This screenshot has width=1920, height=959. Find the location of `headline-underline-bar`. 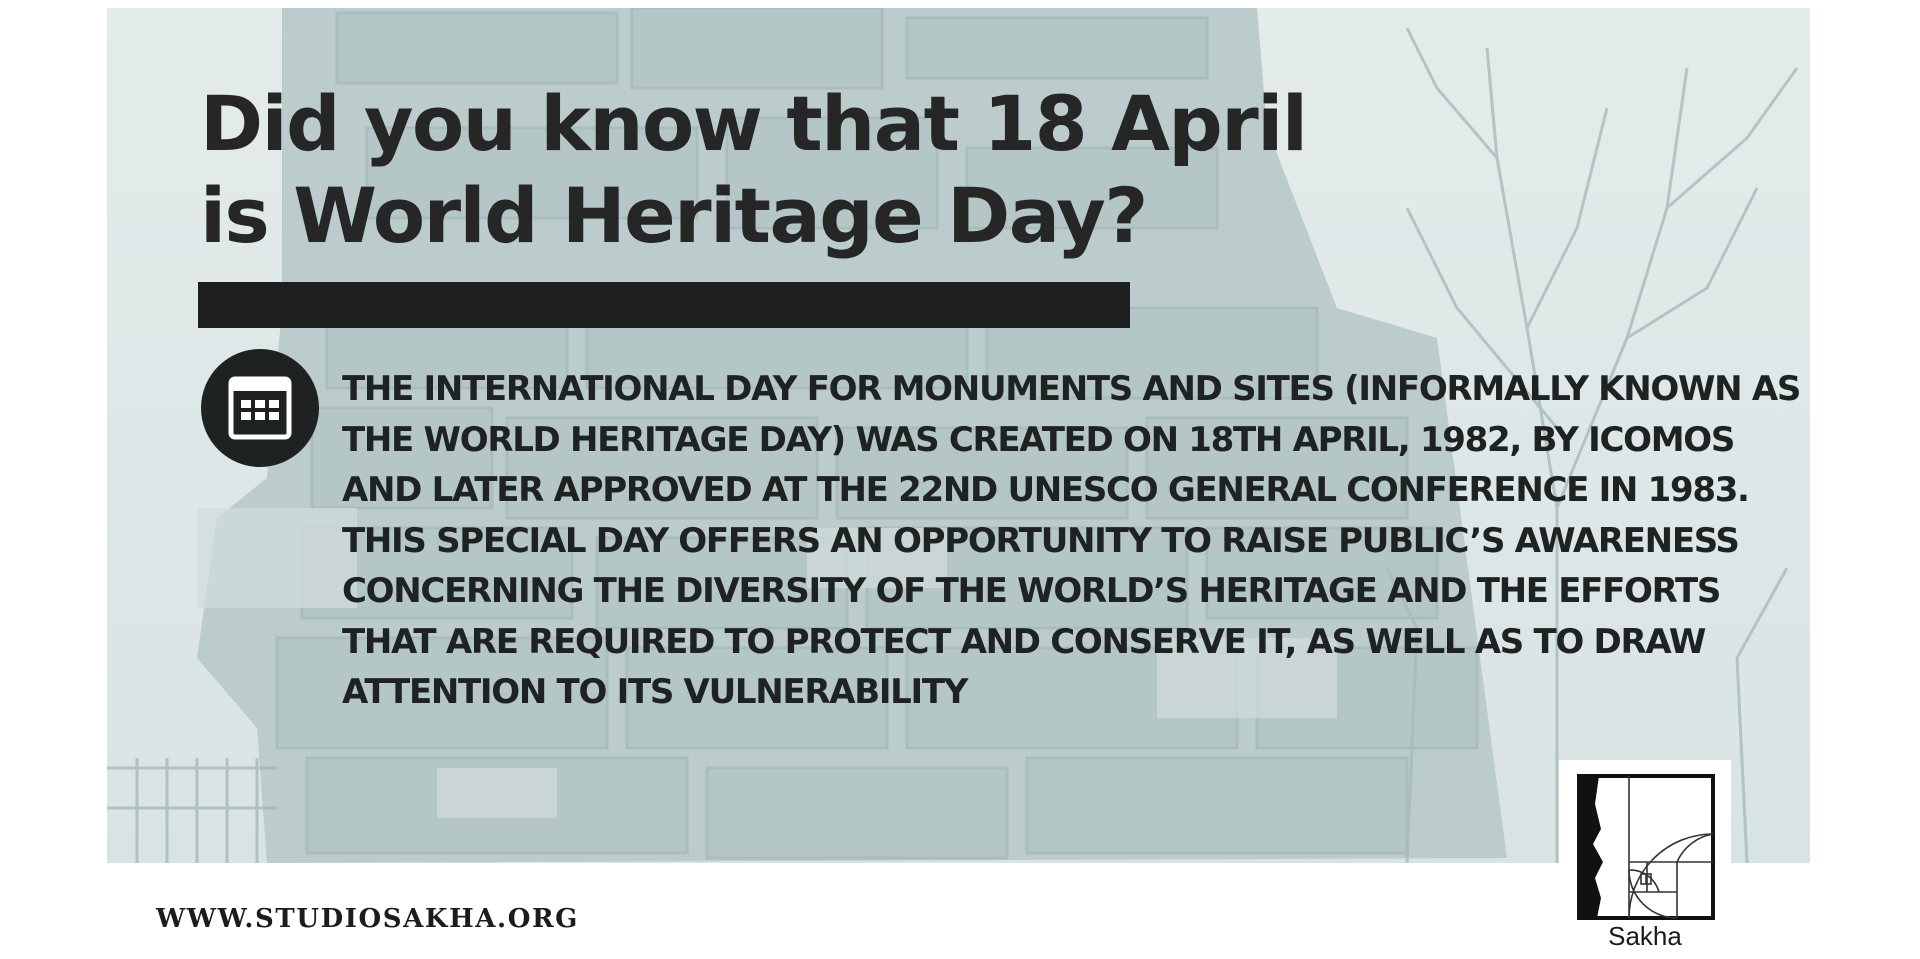

headline-underline-bar is located at coordinates (664, 305).